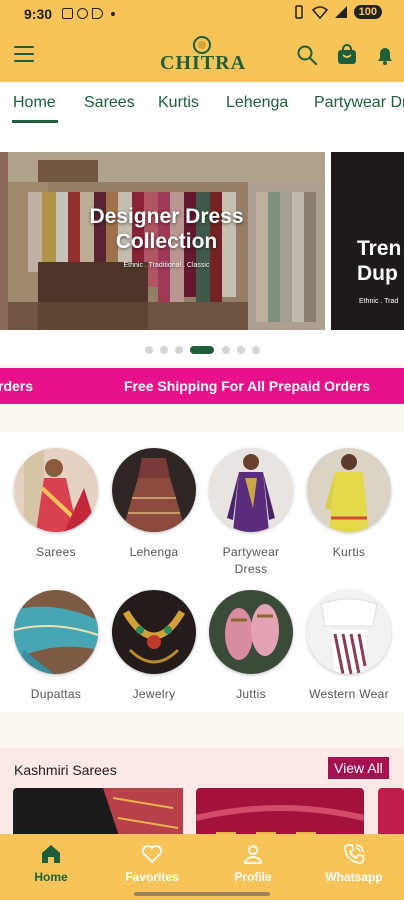  I want to click on category-dupattas: Dupattas, so click(56, 646).